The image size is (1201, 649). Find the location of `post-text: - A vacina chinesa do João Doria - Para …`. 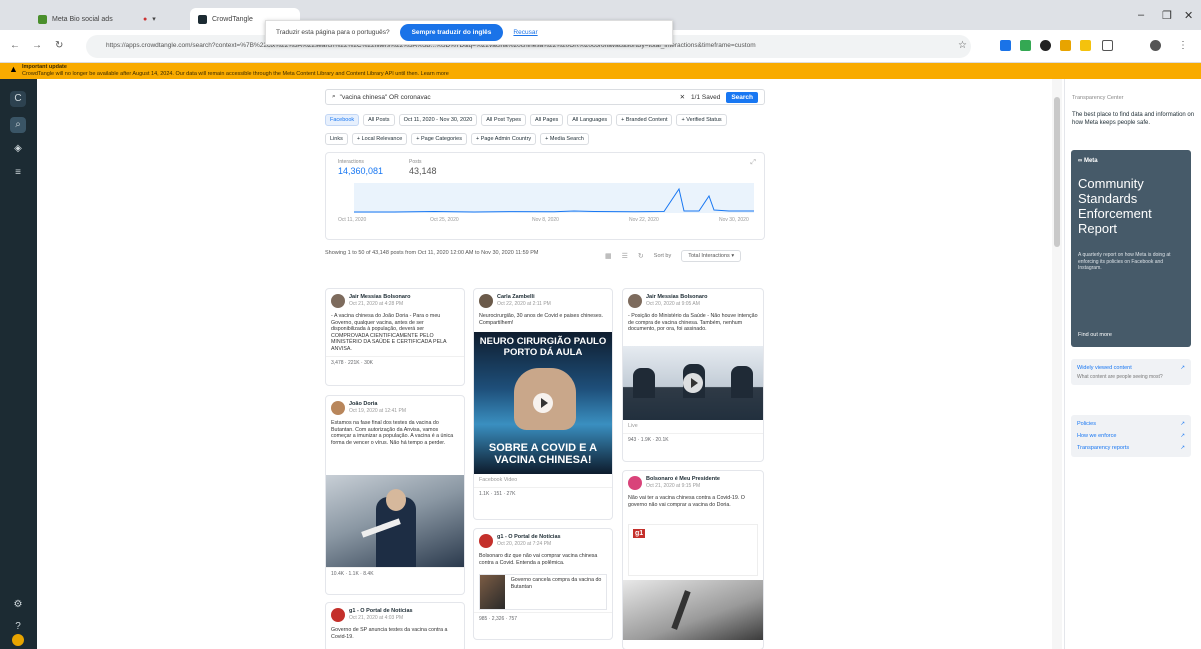

post-text: - A vacina chinesa do João Doria - Para … is located at coordinates (389, 332).